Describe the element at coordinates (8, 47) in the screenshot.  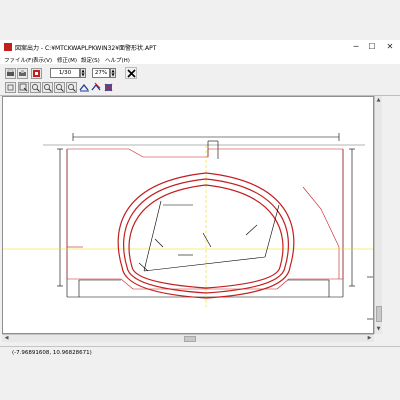
I see `app-icon` at that location.